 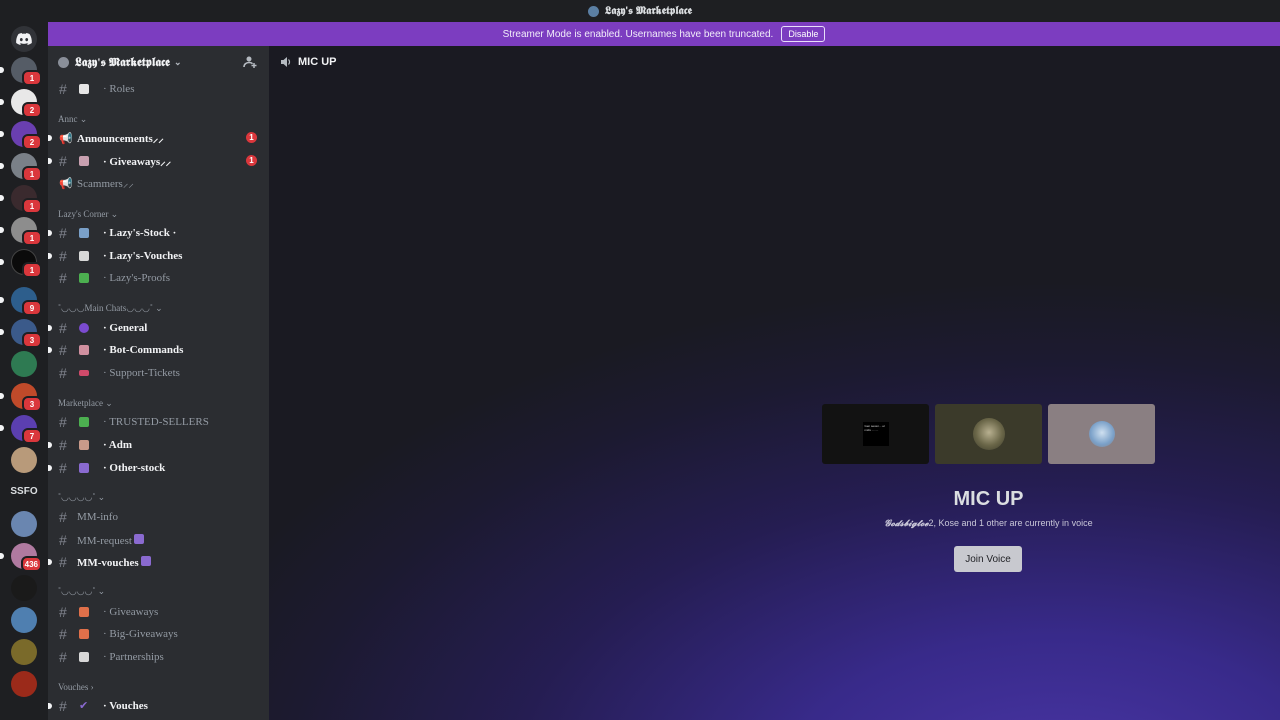 I want to click on server-icon-11: 3, so click(x=21, y=397).